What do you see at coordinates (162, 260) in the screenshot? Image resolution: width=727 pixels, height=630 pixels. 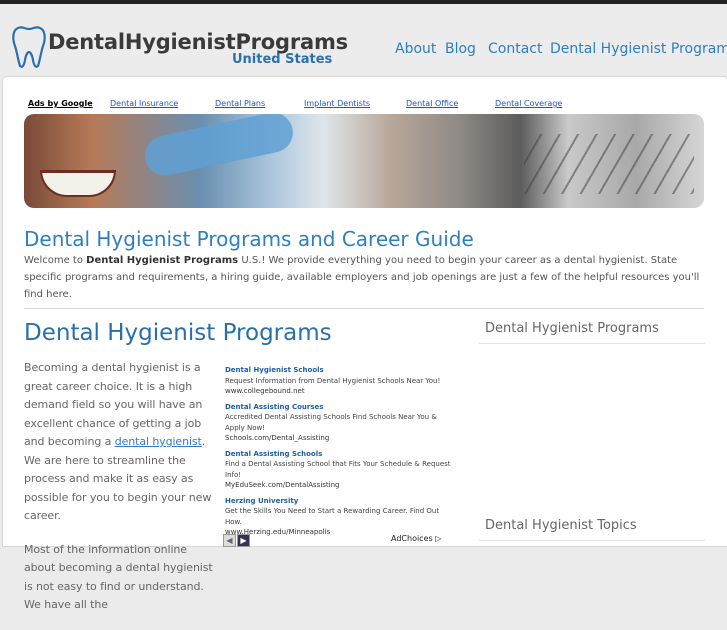 I see `brand-name: Dental Hygienist Programs` at bounding box center [162, 260].